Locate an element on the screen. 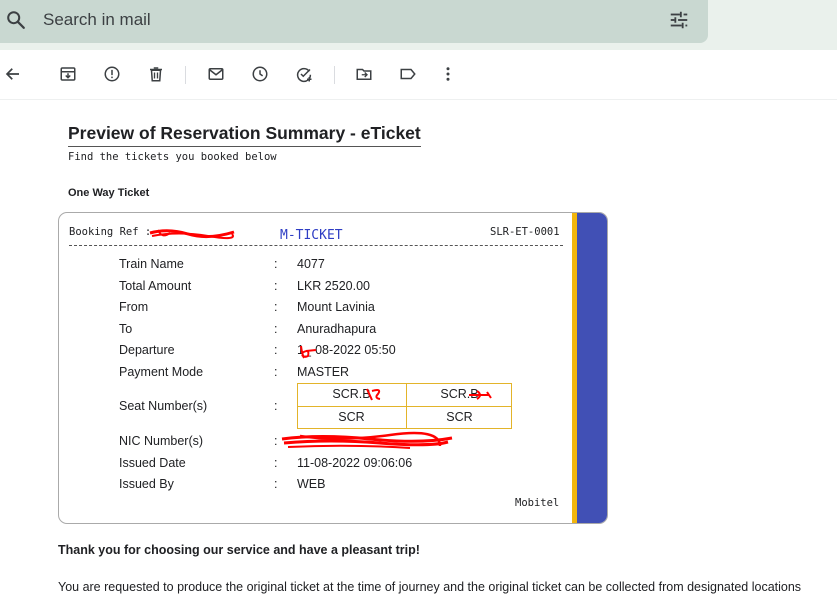 The width and height of the screenshot is (837, 598). ticket-code: SLR-ET-0001 is located at coordinates (525, 232).